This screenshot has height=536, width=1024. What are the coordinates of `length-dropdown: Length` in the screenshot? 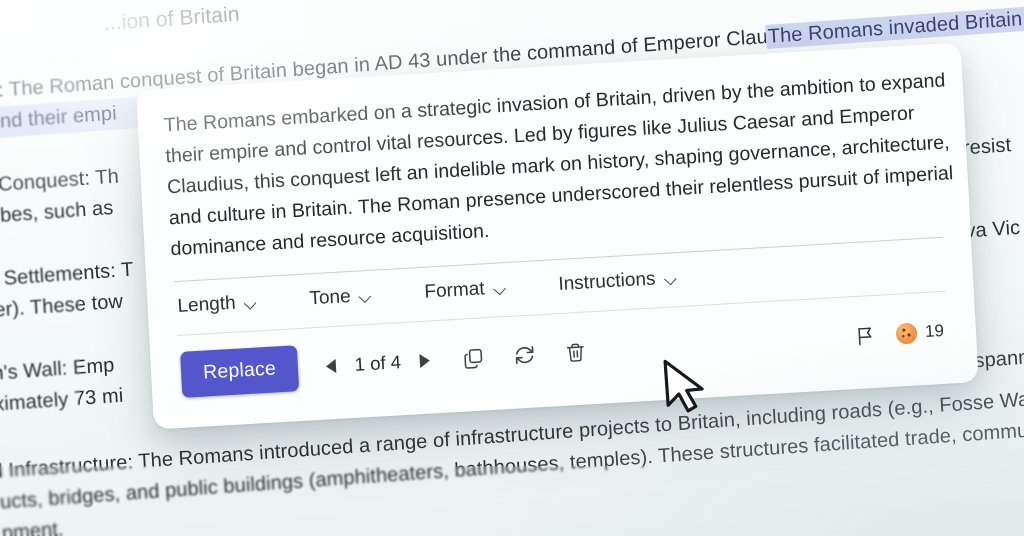 It's located at (217, 304).